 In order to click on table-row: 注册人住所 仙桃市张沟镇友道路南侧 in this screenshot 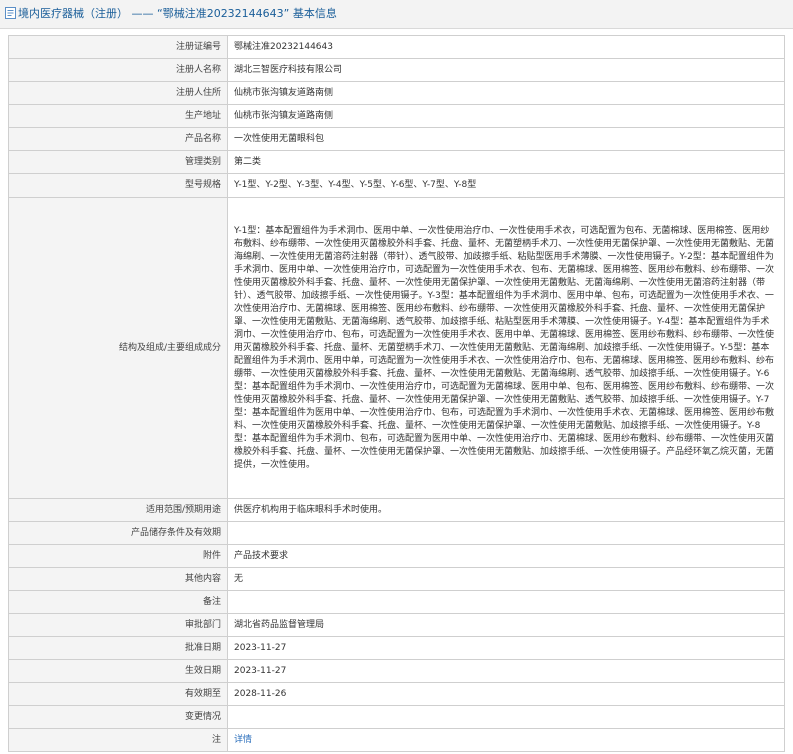, I will do `click(396, 93)`.